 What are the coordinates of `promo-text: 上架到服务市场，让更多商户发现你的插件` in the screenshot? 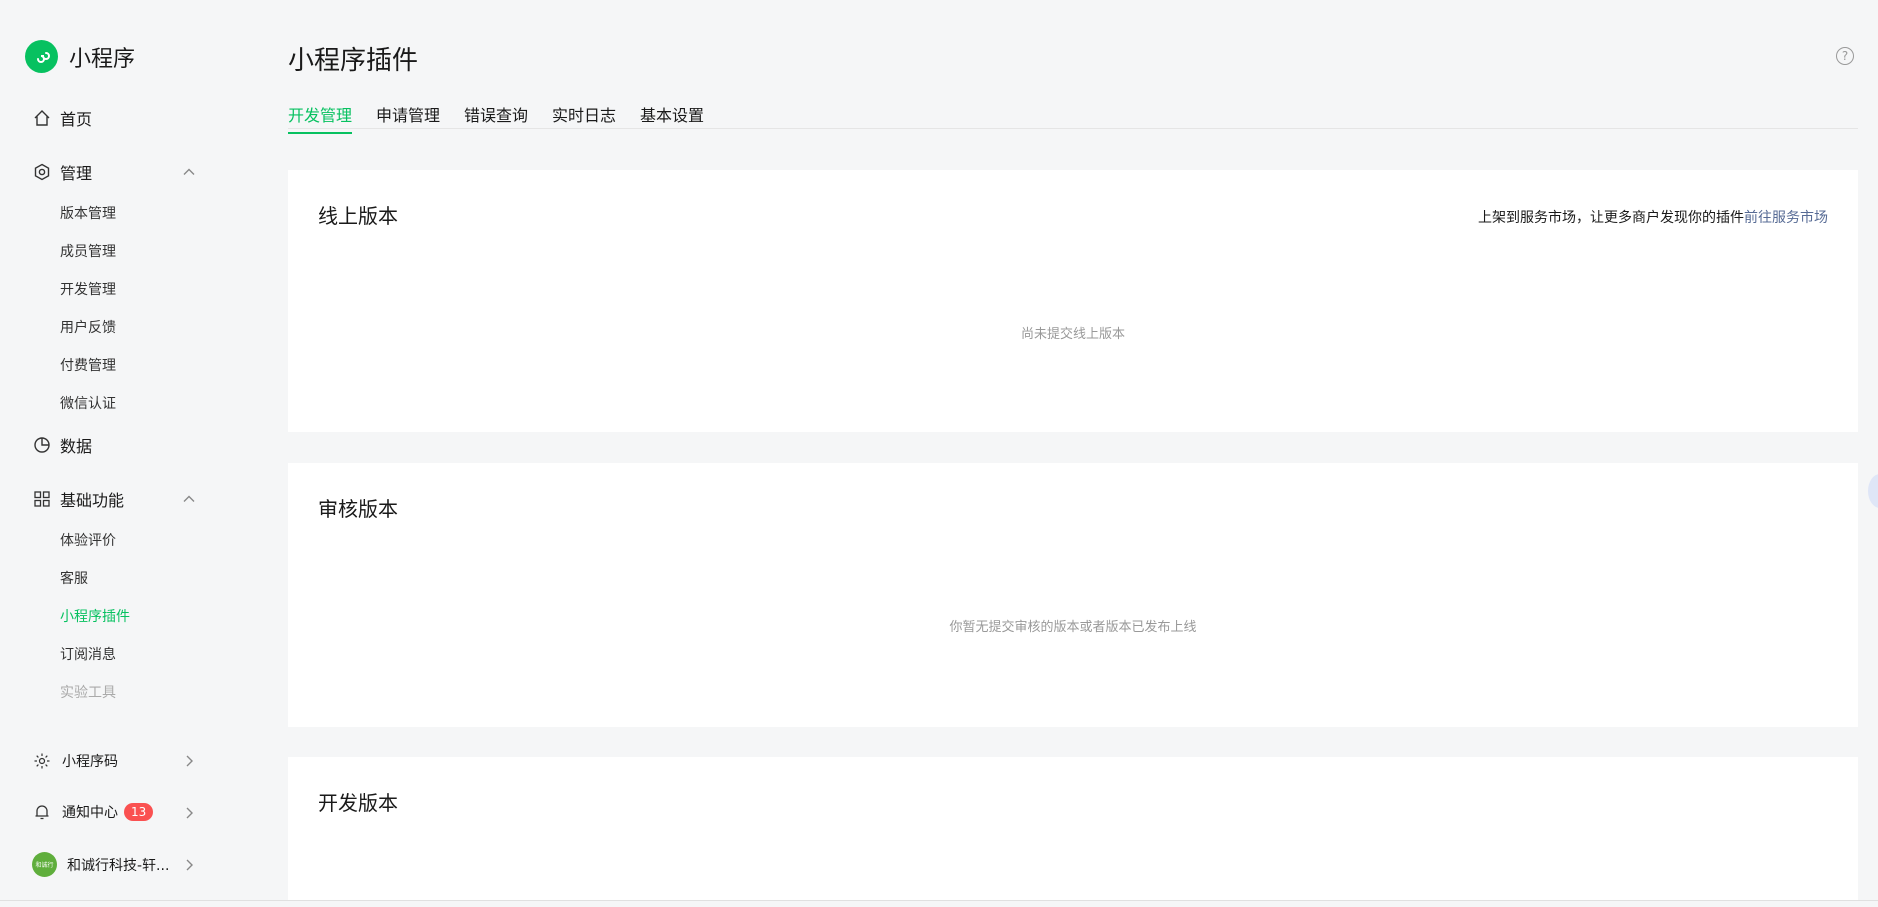 It's located at (1611, 218).